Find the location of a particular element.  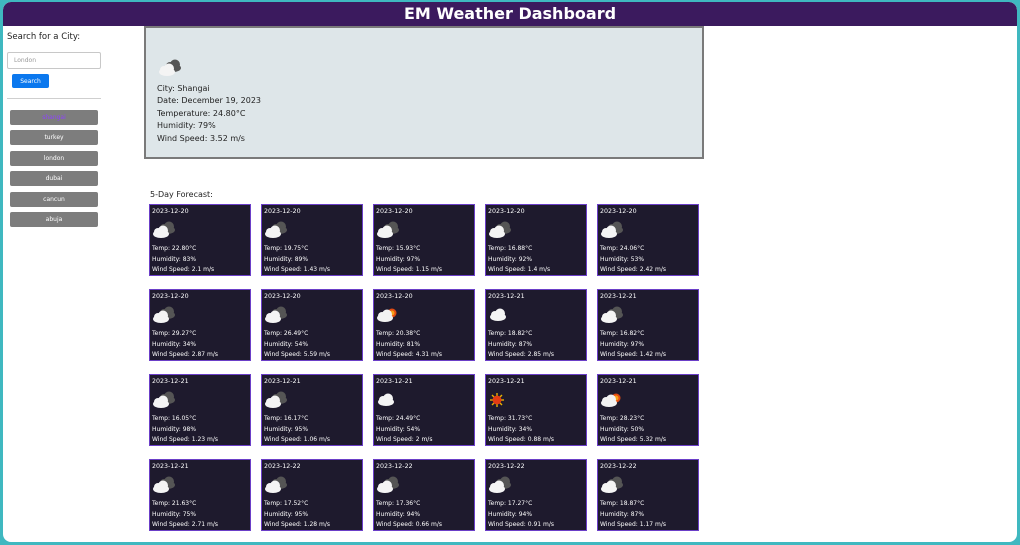

city-history-button-turkey: turkey is located at coordinates (54, 138).